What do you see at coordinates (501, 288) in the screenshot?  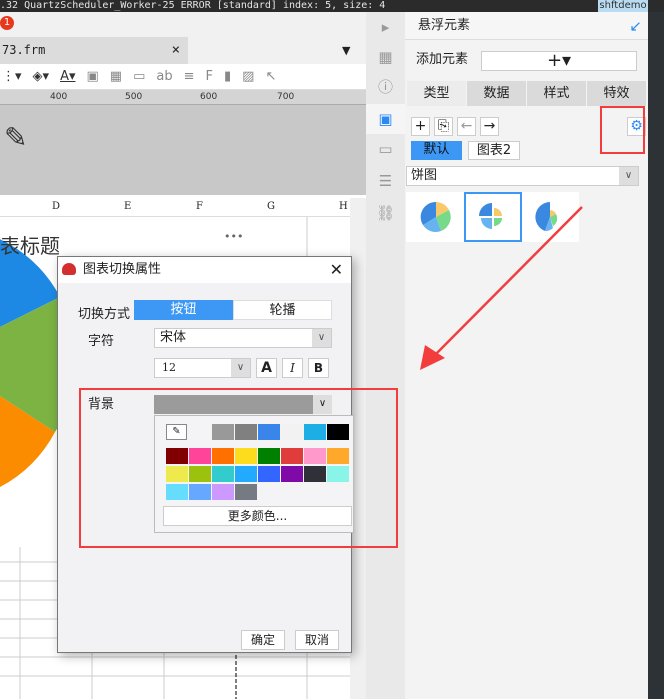 I see `annotation-arrow` at bounding box center [501, 288].